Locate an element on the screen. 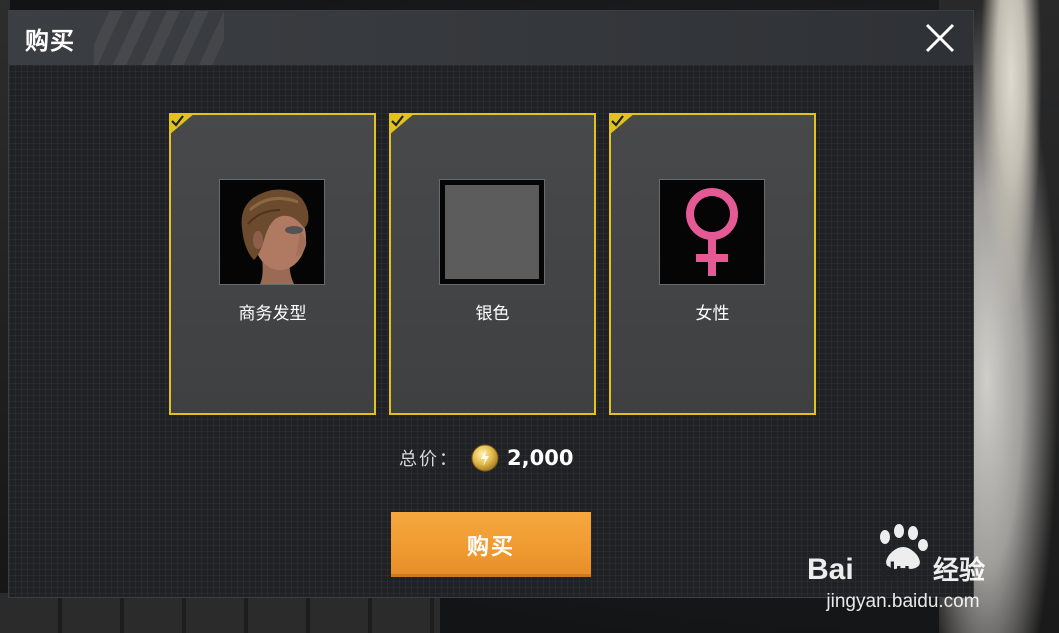 Image resolution: width=1059 pixels, height=633 pixels. female-symbol-icon is located at coordinates (712, 232).